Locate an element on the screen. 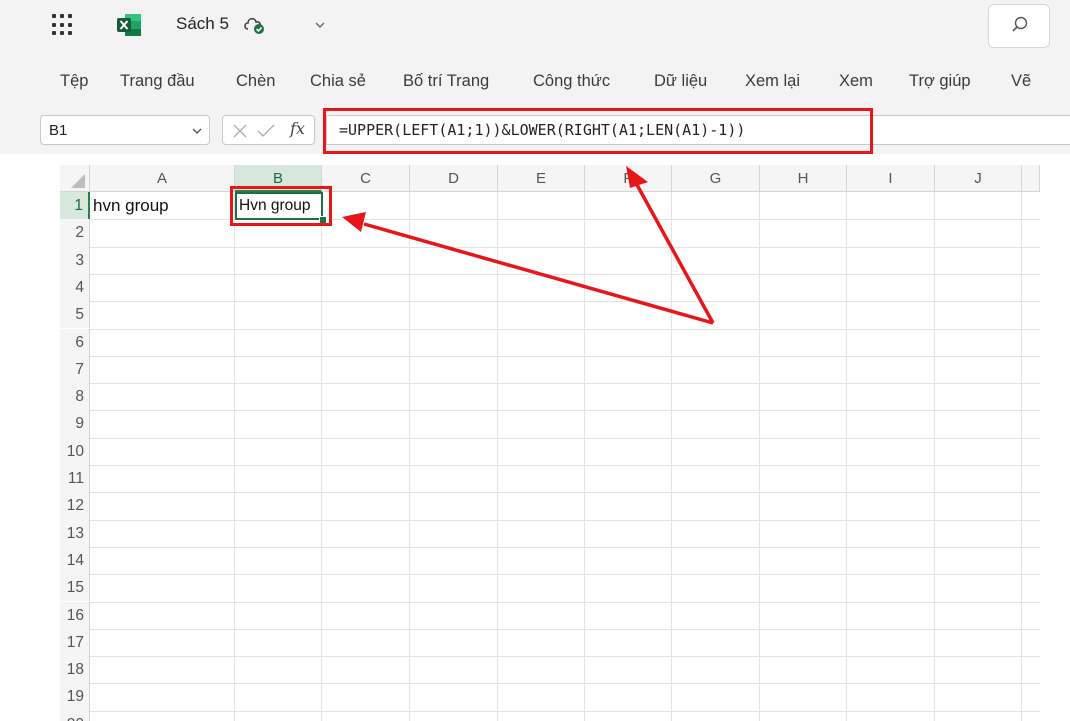 Image resolution: width=1070 pixels, height=721 pixels. row-header-10: 10 is located at coordinates (75, 451).